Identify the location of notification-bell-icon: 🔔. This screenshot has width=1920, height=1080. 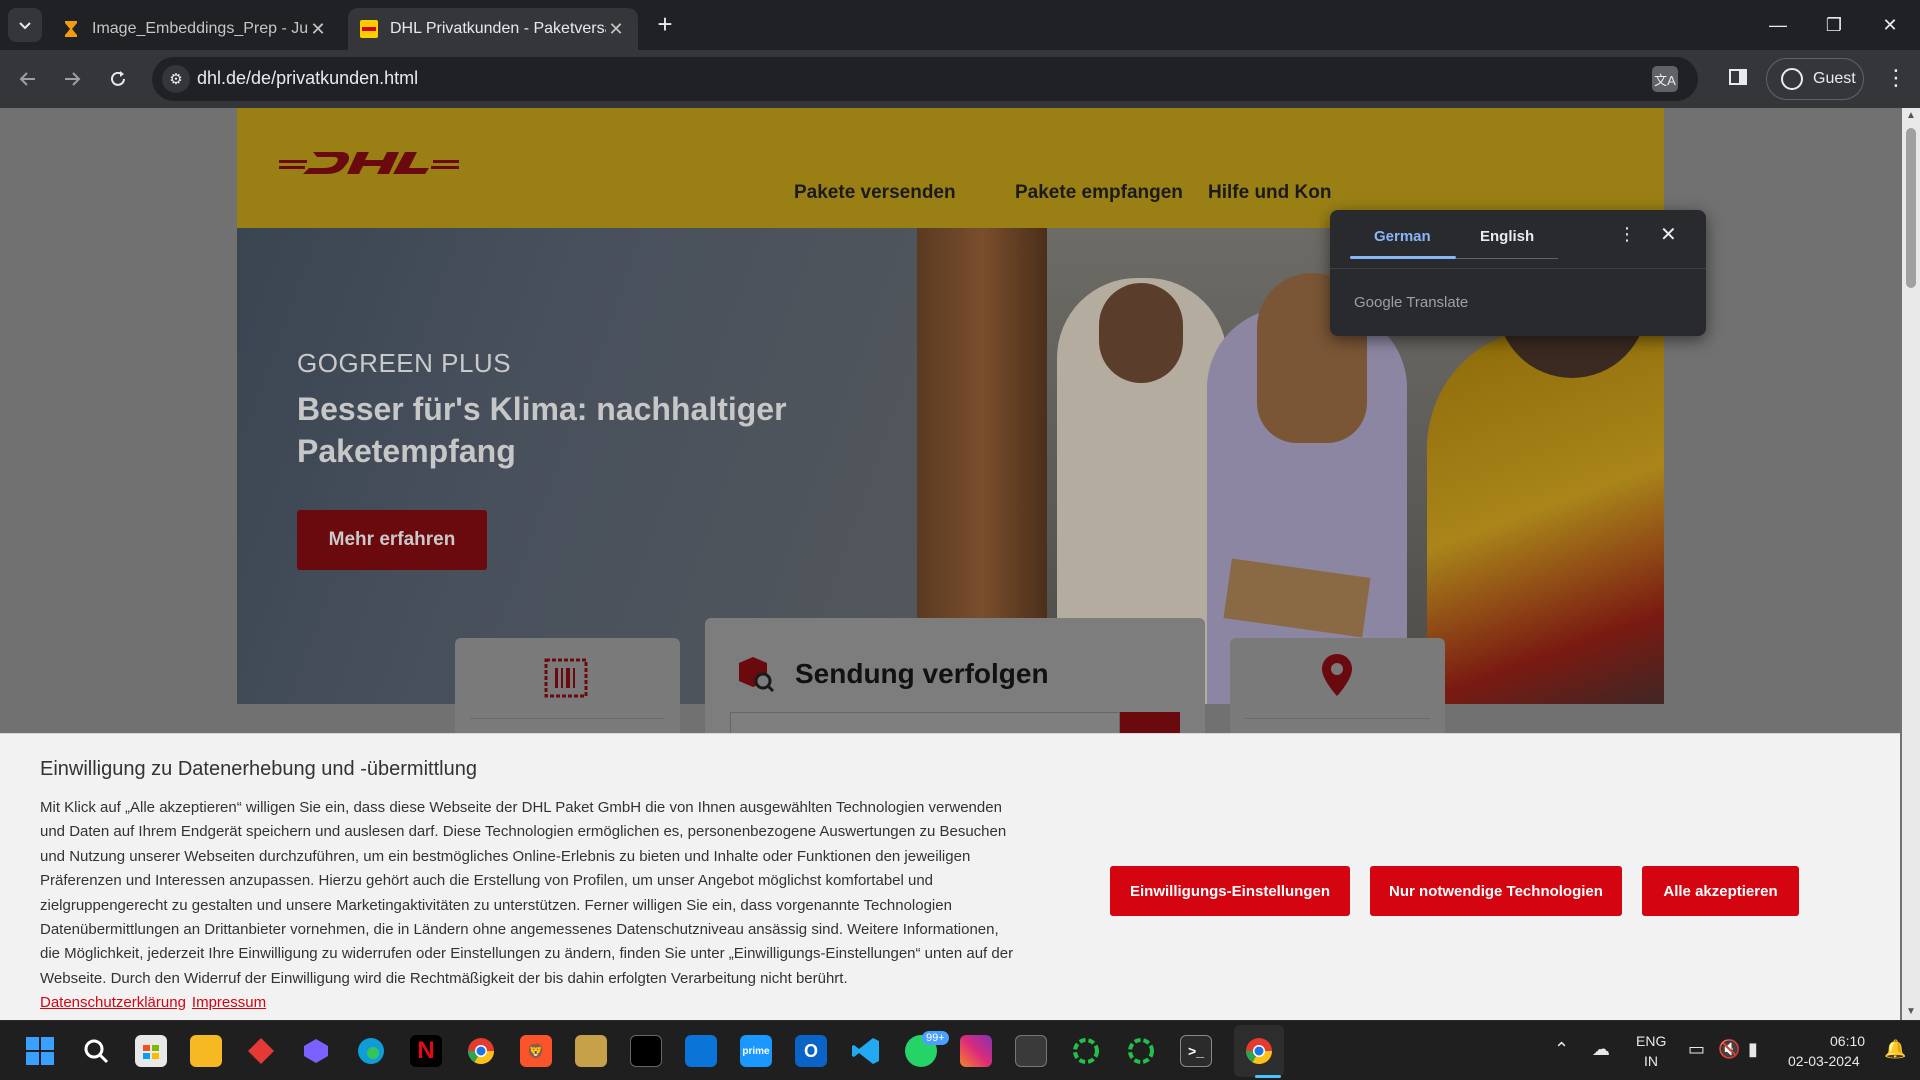
(1895, 1049).